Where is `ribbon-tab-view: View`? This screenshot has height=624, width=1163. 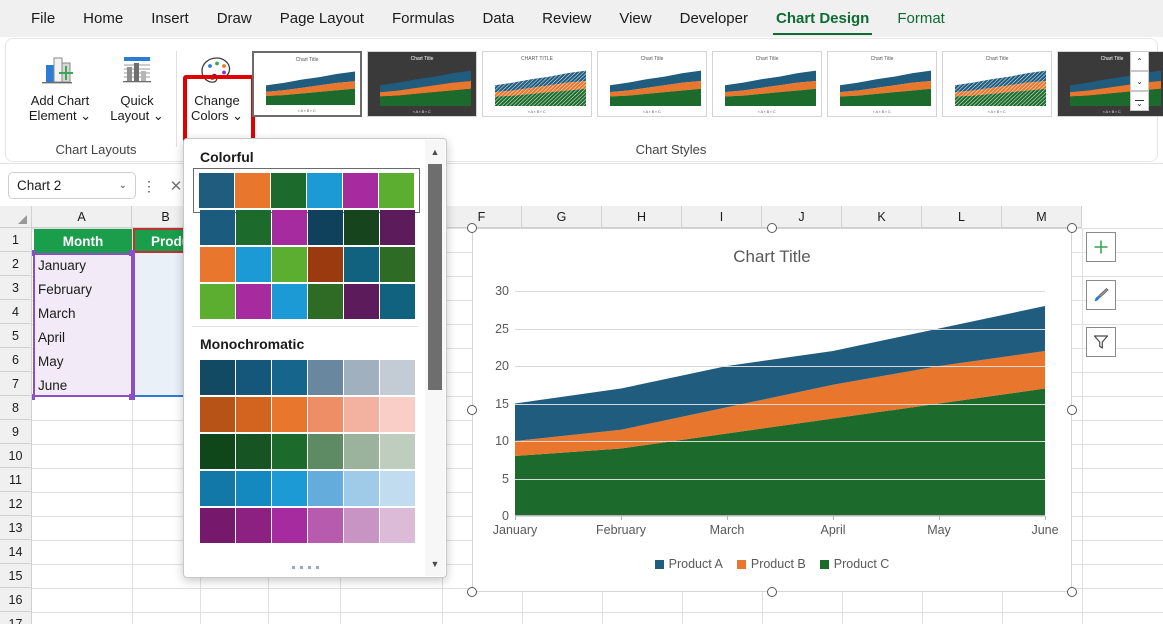 ribbon-tab-view: View is located at coordinates (635, 18).